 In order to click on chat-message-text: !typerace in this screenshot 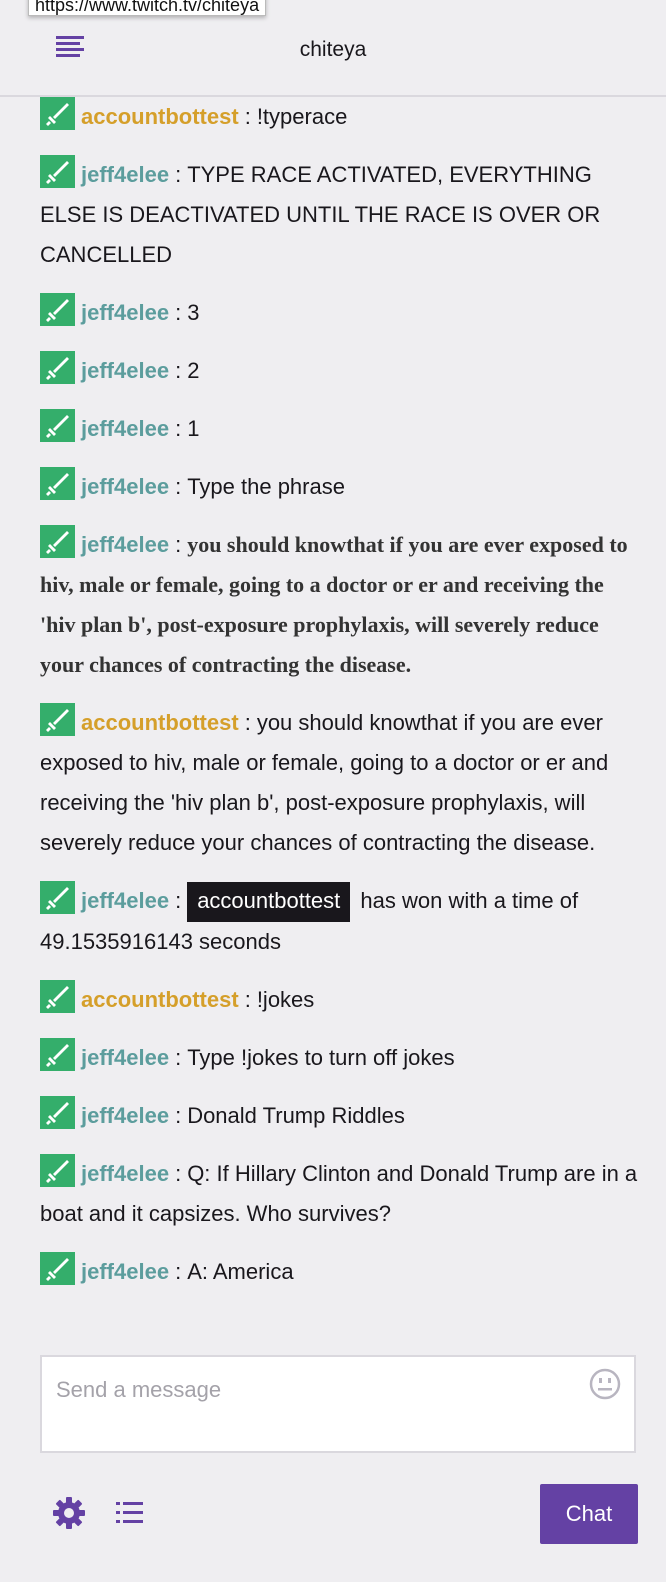, I will do `click(302, 116)`.